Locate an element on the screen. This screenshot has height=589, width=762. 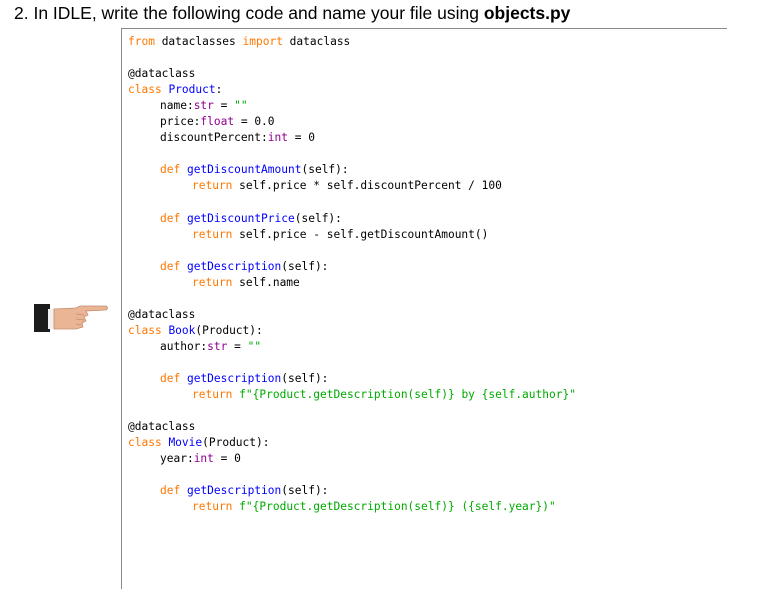
code-token: discountPercent: is located at coordinates (214, 138).